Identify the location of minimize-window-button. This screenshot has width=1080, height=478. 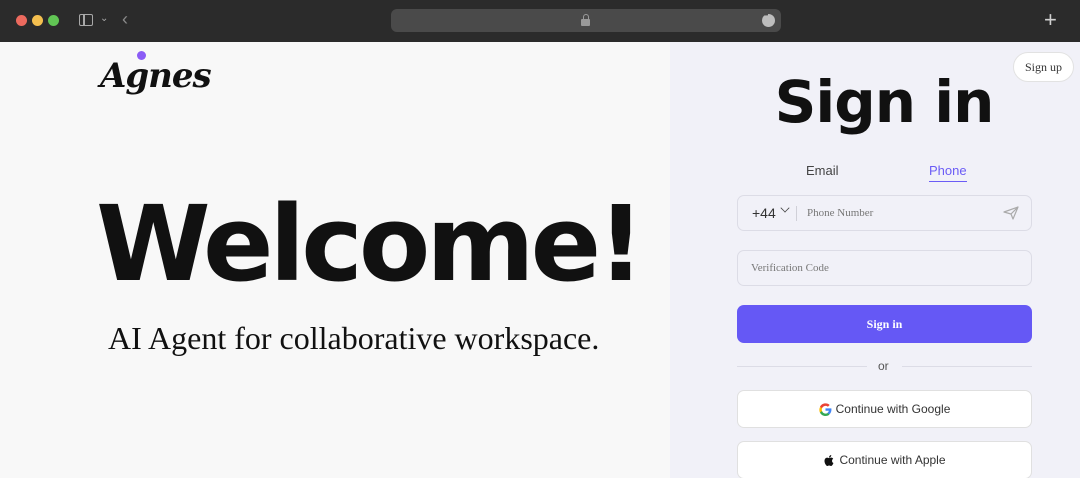
(37, 20).